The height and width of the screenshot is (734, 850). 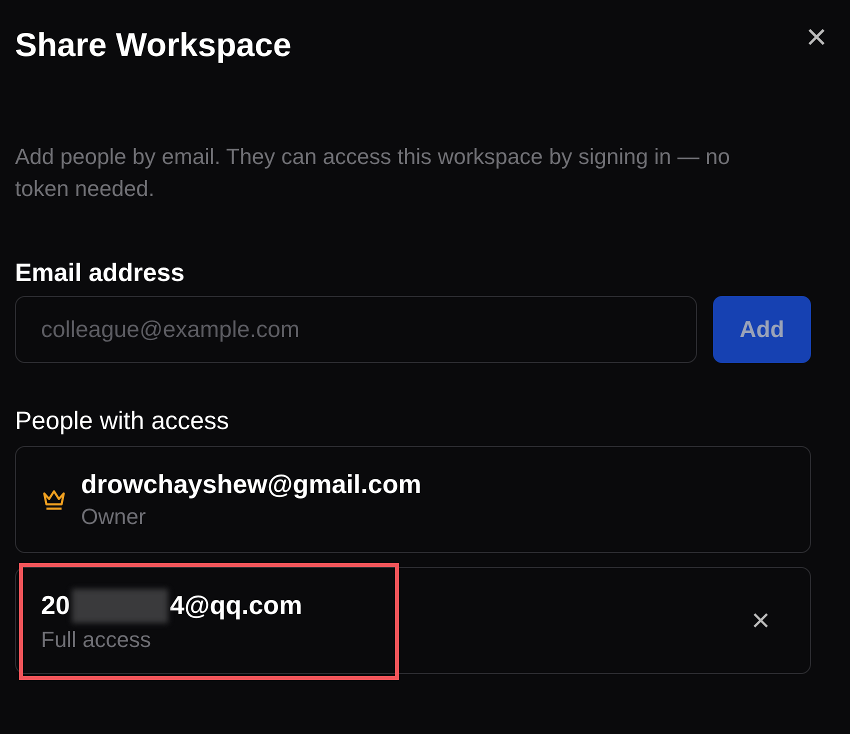 What do you see at coordinates (100, 273) in the screenshot?
I see `field-label: Email address` at bounding box center [100, 273].